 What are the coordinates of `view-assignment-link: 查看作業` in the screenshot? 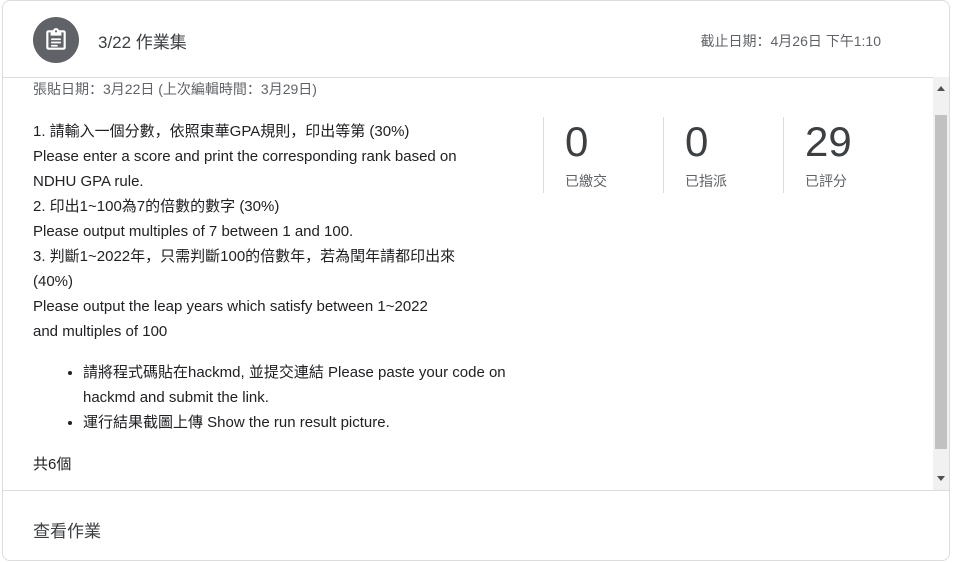 It's located at (67, 529).